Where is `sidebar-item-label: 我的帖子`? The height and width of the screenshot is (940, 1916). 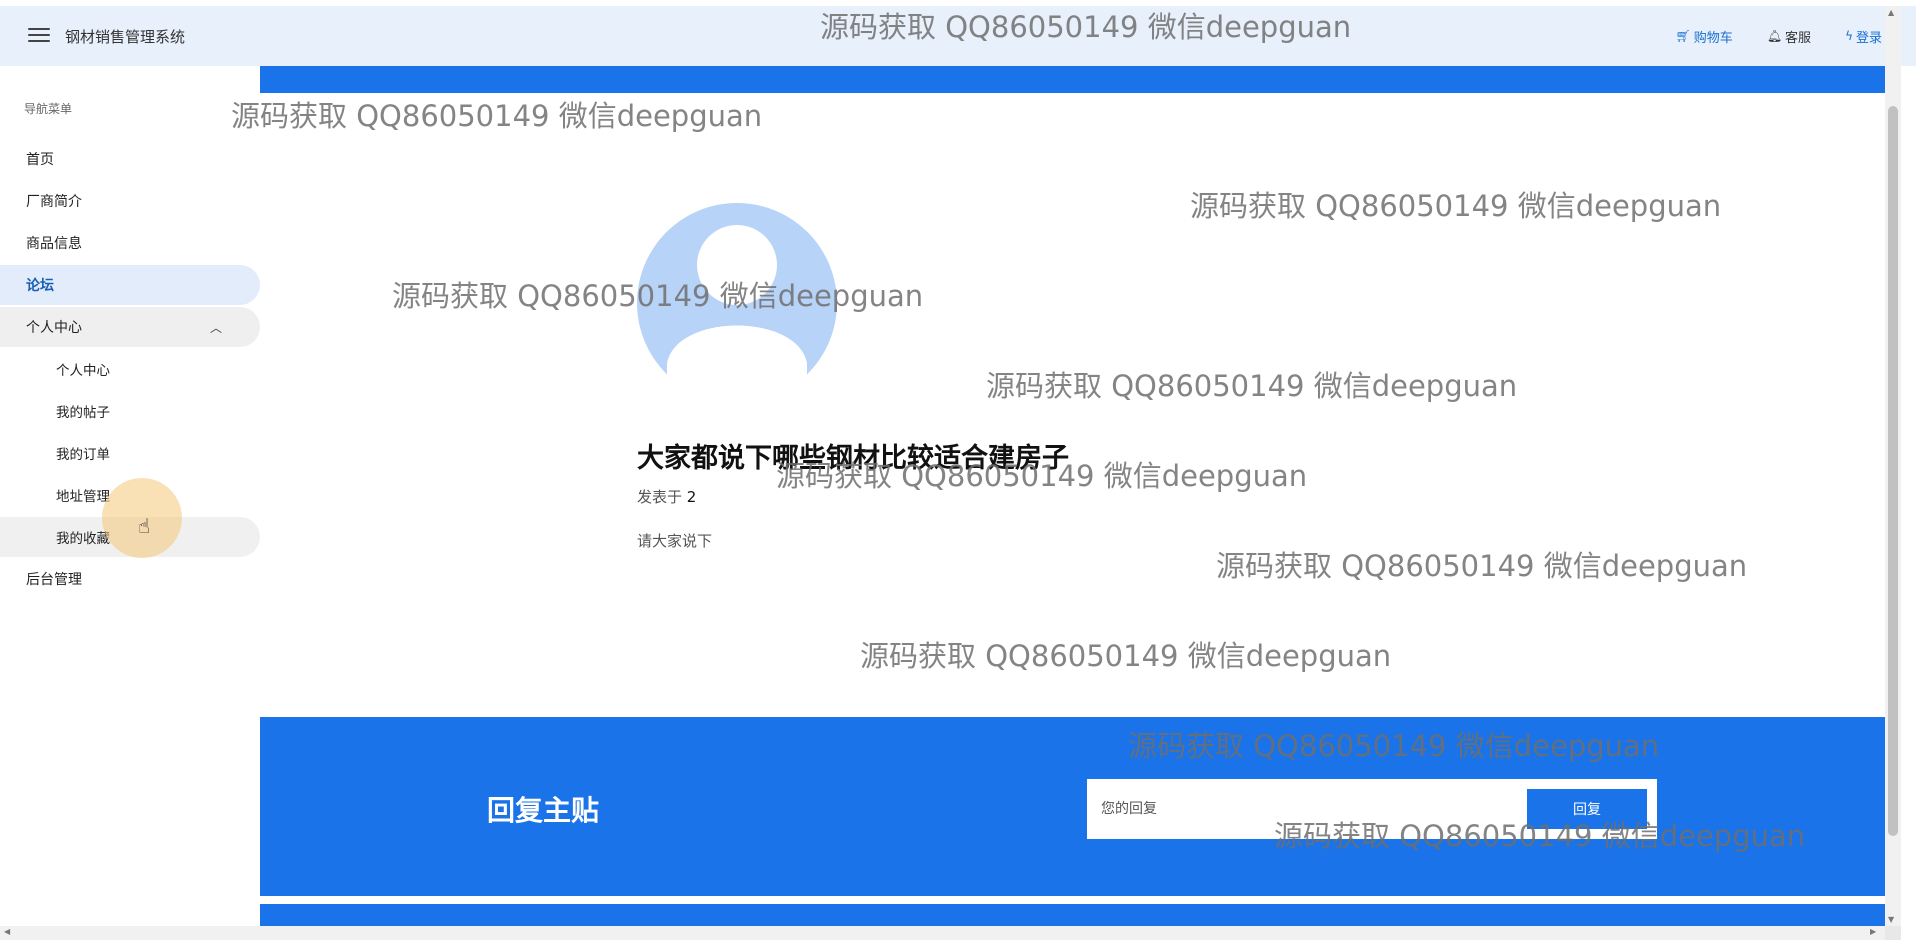
sidebar-item-label: 我的帖子 is located at coordinates (83, 413).